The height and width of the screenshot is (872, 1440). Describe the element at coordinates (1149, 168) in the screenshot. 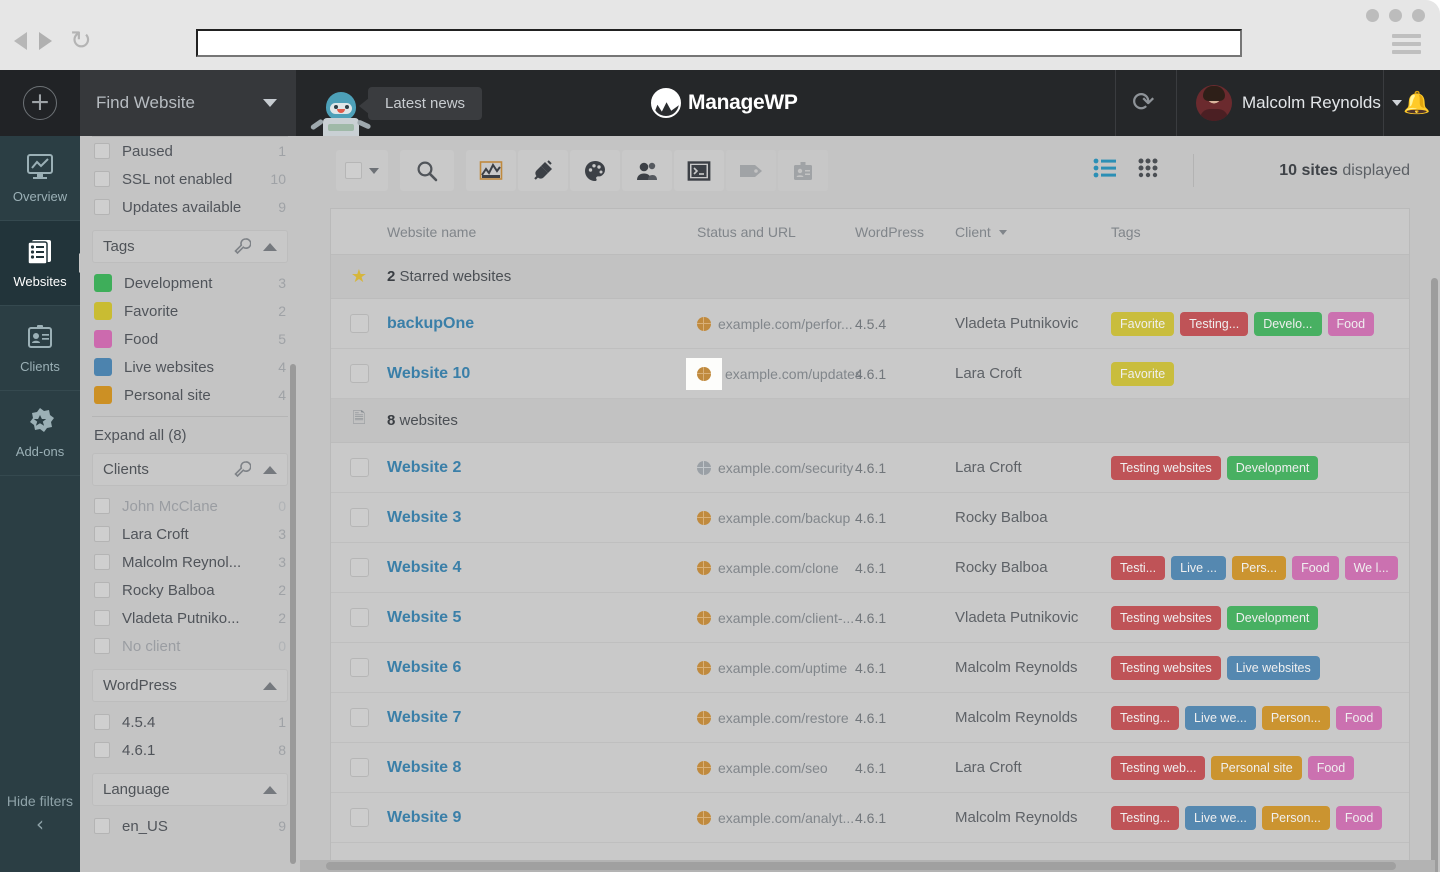

I see `grid-view-icon` at that location.